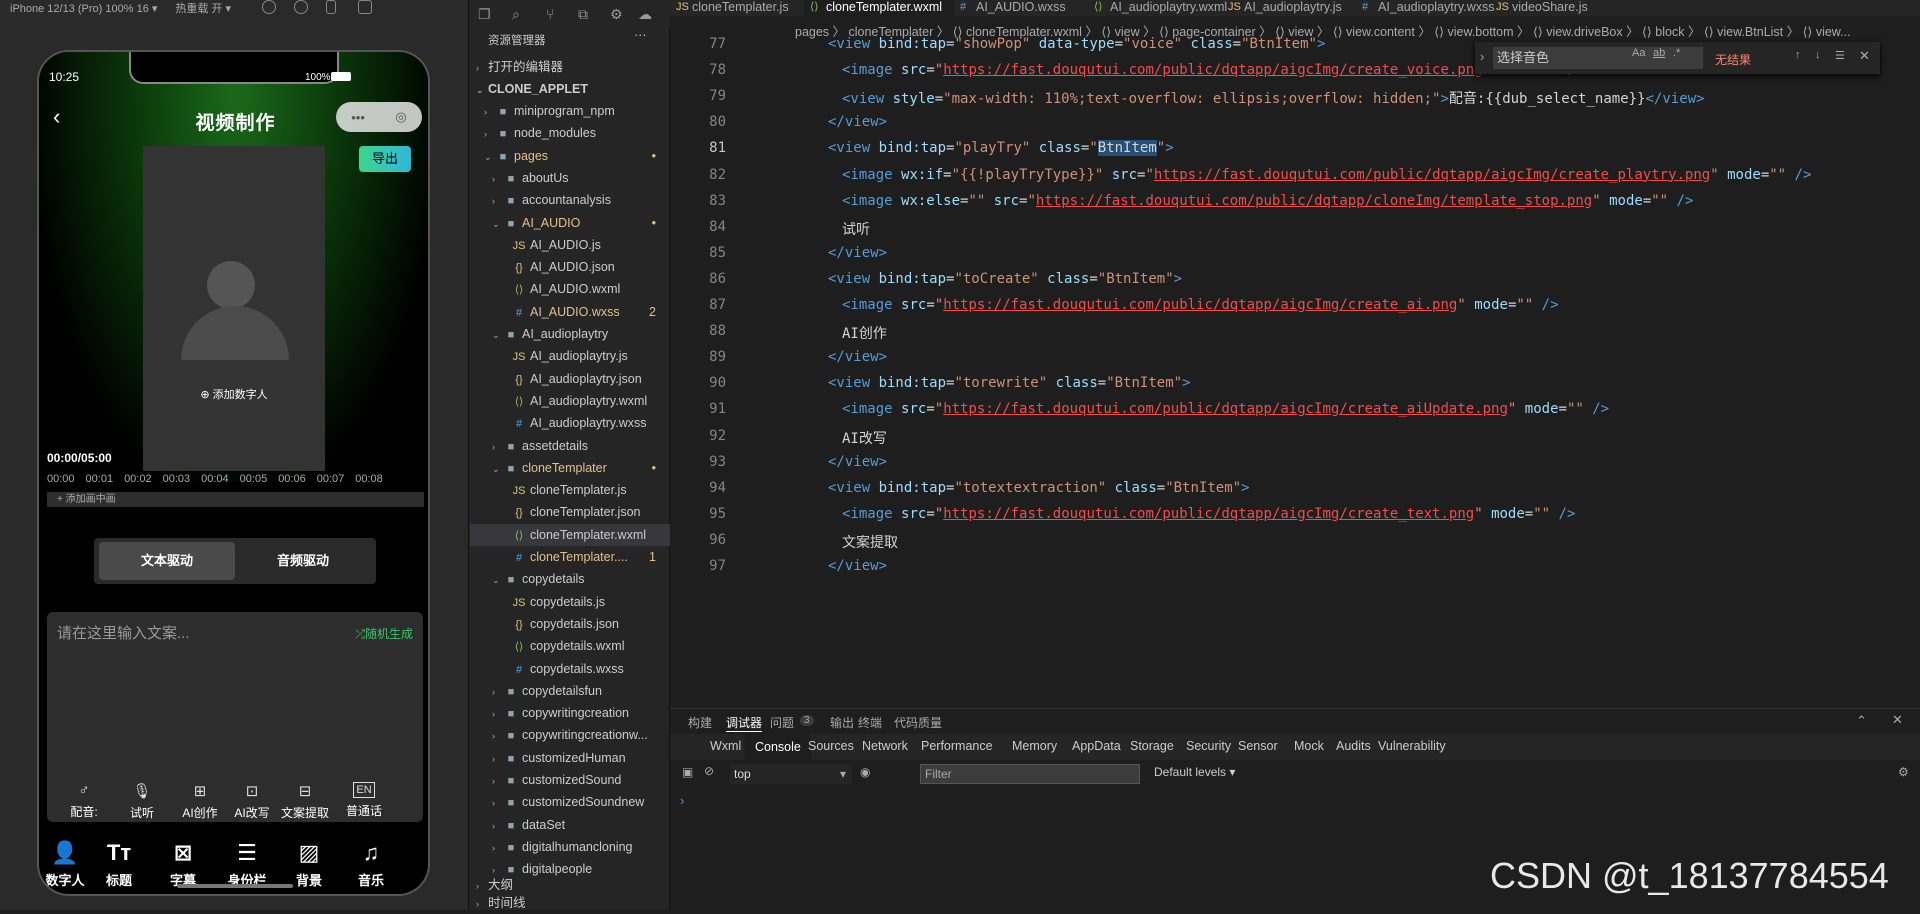 Image resolution: width=1920 pixels, height=914 pixels. What do you see at coordinates (1412, 746) in the screenshot?
I see `devtools-tab: Vulnerability` at bounding box center [1412, 746].